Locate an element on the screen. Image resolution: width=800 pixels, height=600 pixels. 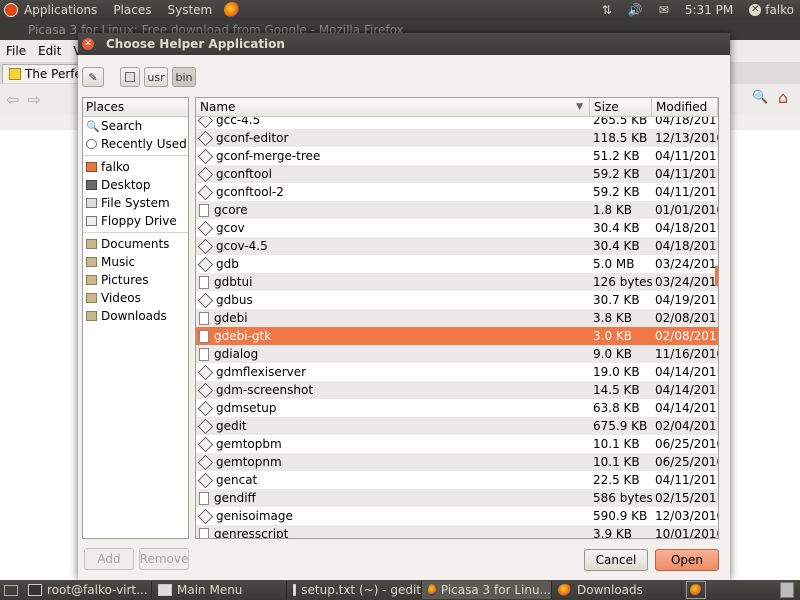
file-size: 51.2 KB is located at coordinates (616, 156).